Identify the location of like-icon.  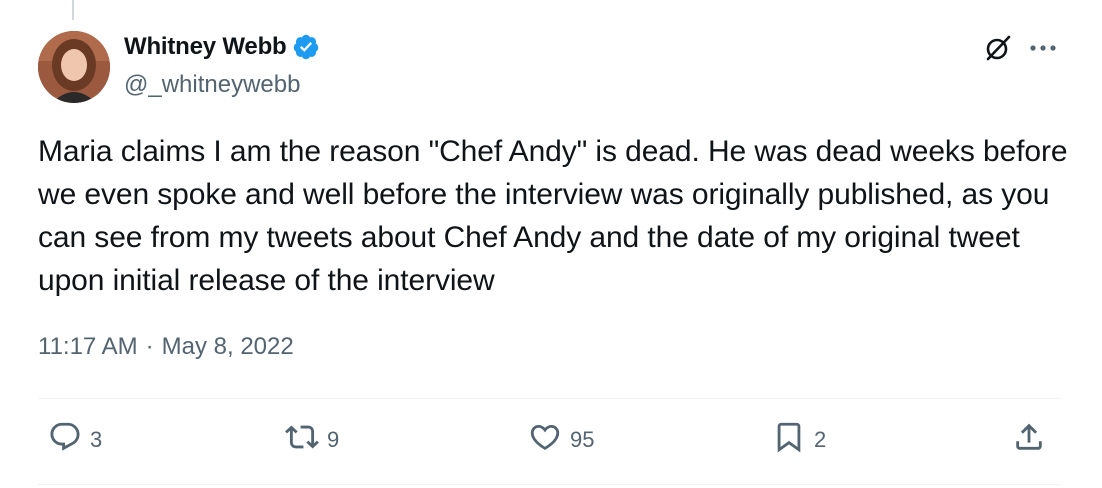
(545, 440).